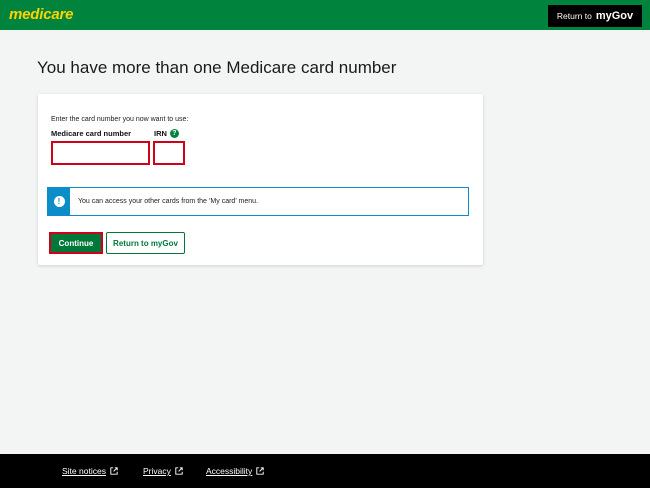 Image resolution: width=650 pixels, height=488 pixels. I want to click on footer-link-label: Accessibility, so click(229, 471).